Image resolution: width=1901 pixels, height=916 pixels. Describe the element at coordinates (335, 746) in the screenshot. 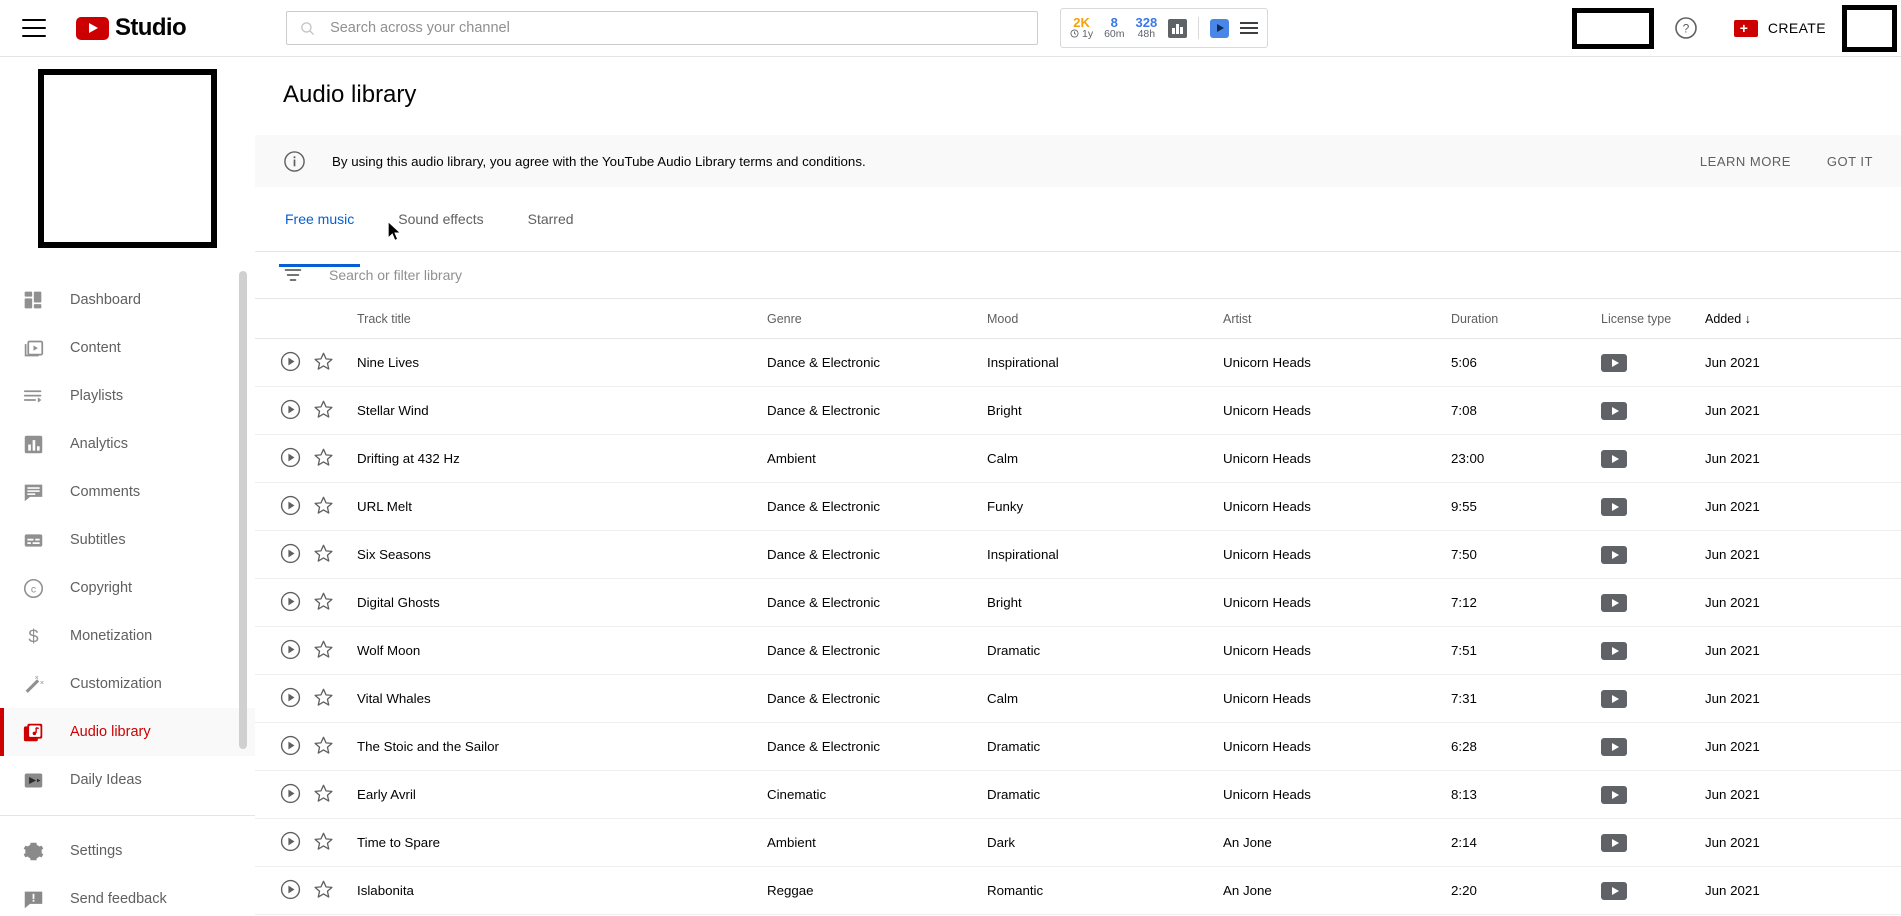

I see `row-star-cell` at that location.